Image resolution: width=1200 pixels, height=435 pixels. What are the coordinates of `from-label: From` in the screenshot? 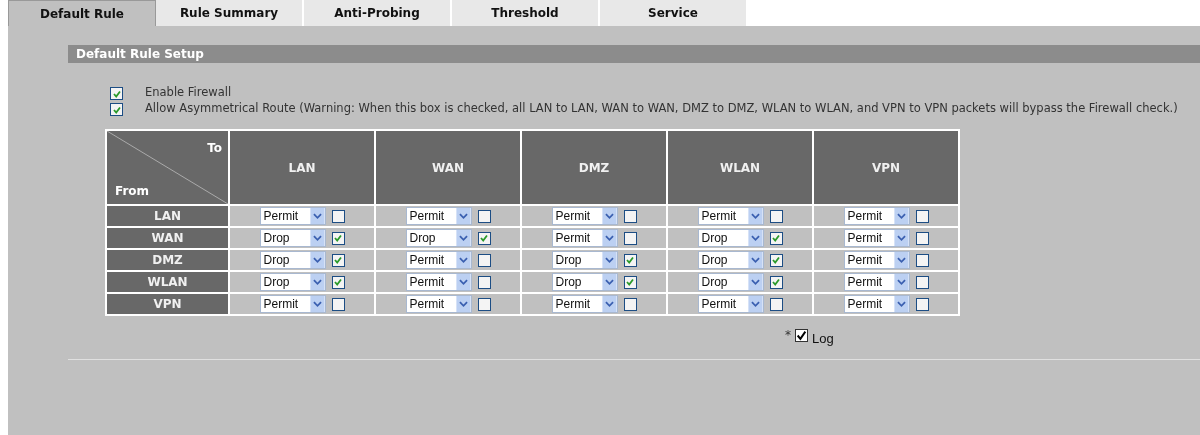 It's located at (132, 191).